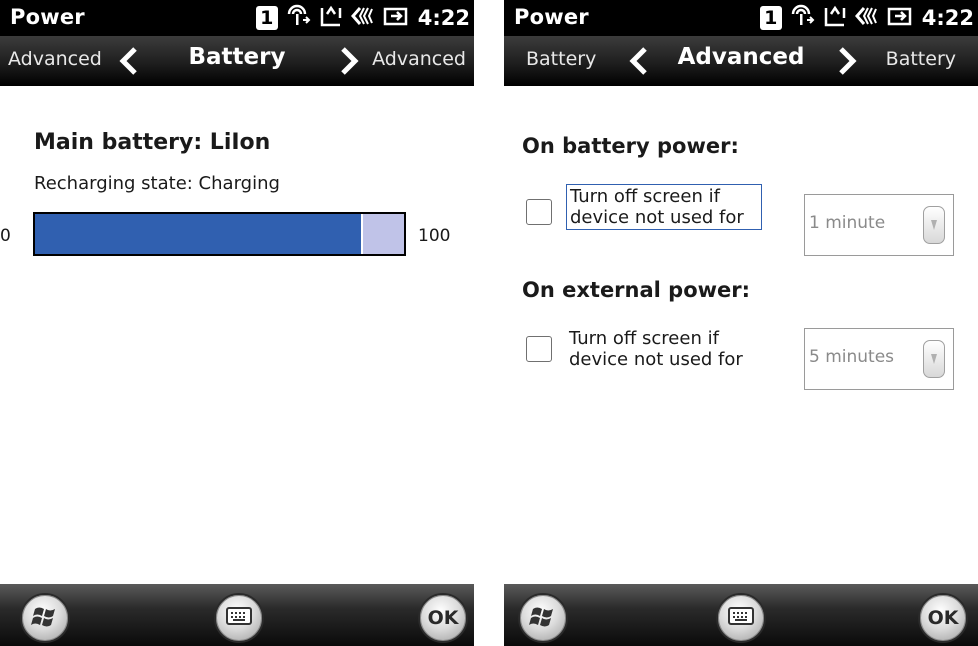 The width and height of the screenshot is (978, 646). I want to click on tab-navigation: Battery Advanced Battery, so click(741, 61).